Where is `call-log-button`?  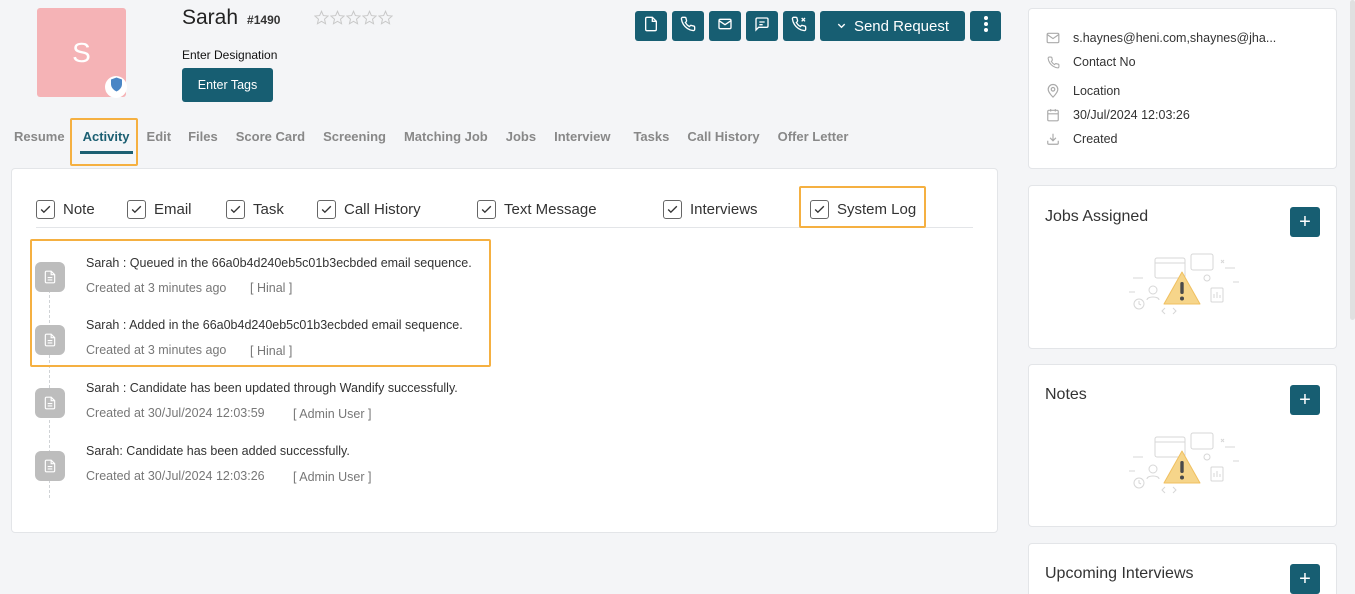
call-log-button is located at coordinates (799, 26).